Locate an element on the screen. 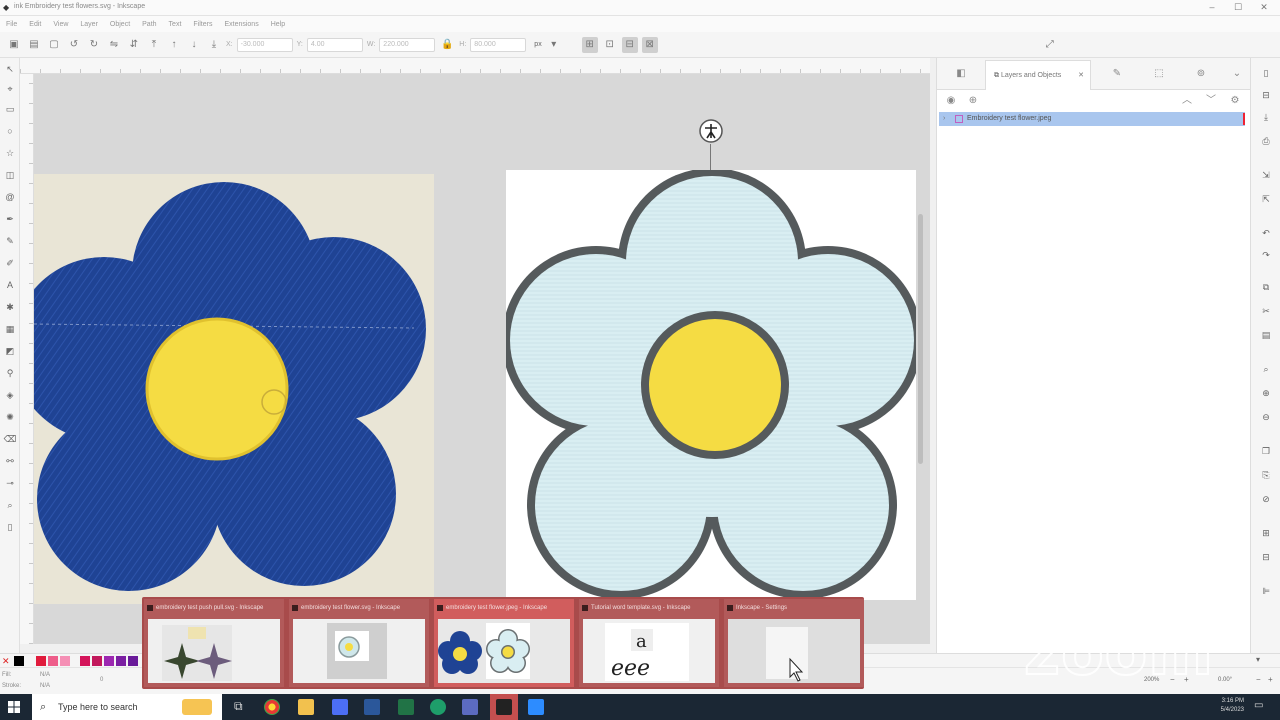 This screenshot has height=720, width=1280. unit-select: px is located at coordinates (537, 44).